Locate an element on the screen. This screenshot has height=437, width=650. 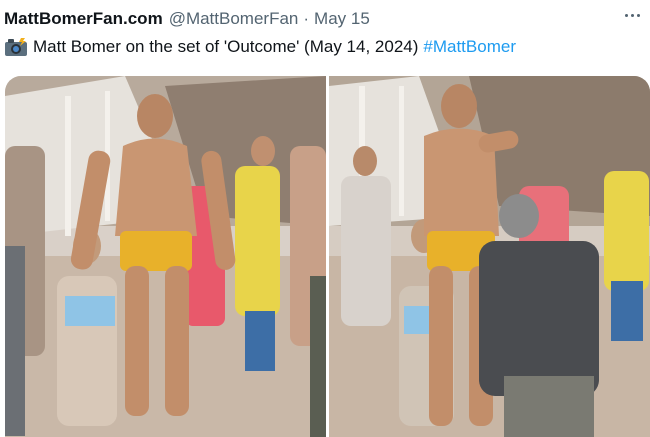
tweet-date: May 15 is located at coordinates (342, 19).